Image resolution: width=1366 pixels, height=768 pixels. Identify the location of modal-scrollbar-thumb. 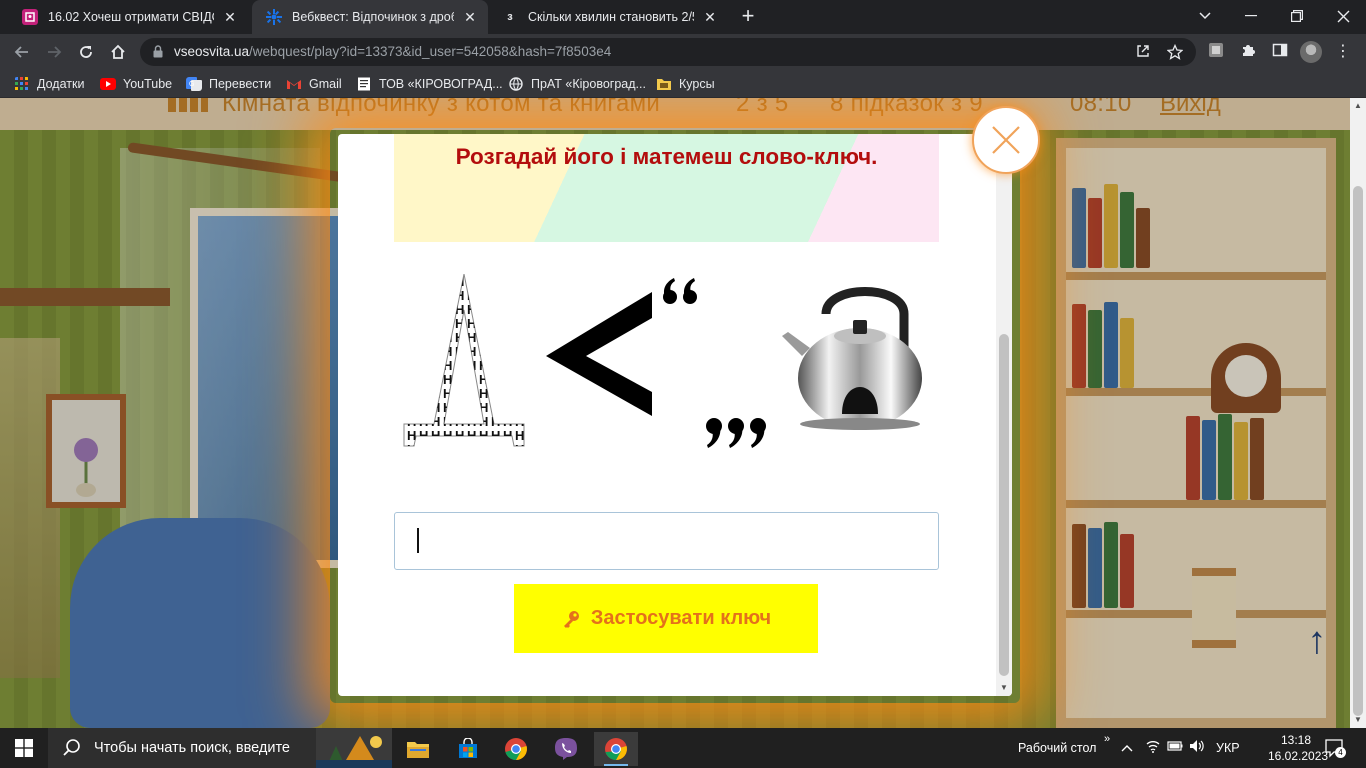
(1004, 505).